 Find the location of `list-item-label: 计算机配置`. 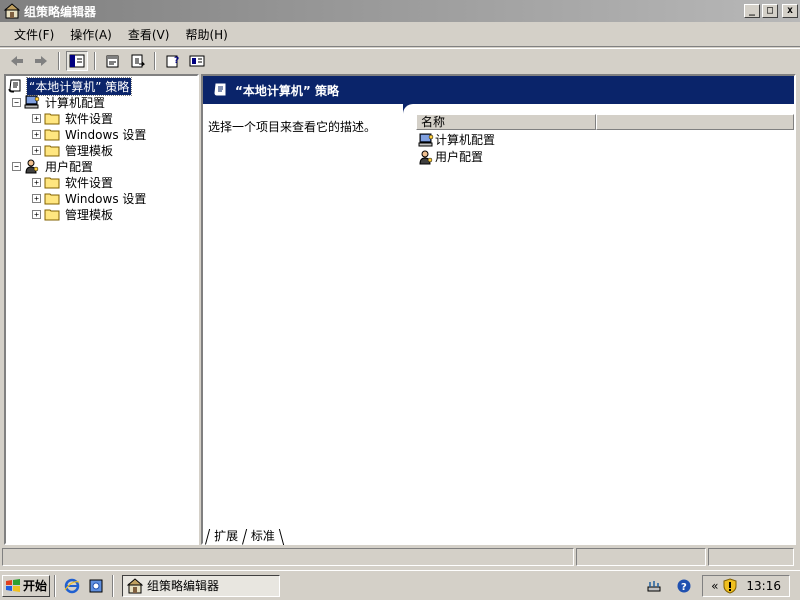

list-item-label: 计算机配置 is located at coordinates (465, 140).